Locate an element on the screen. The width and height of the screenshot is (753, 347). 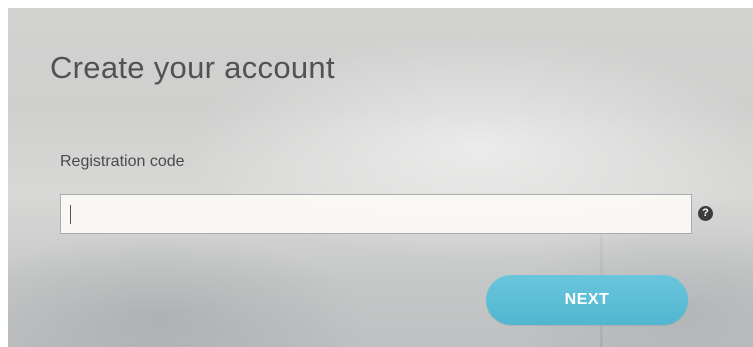
question-circle-icon: ? is located at coordinates (705, 213).